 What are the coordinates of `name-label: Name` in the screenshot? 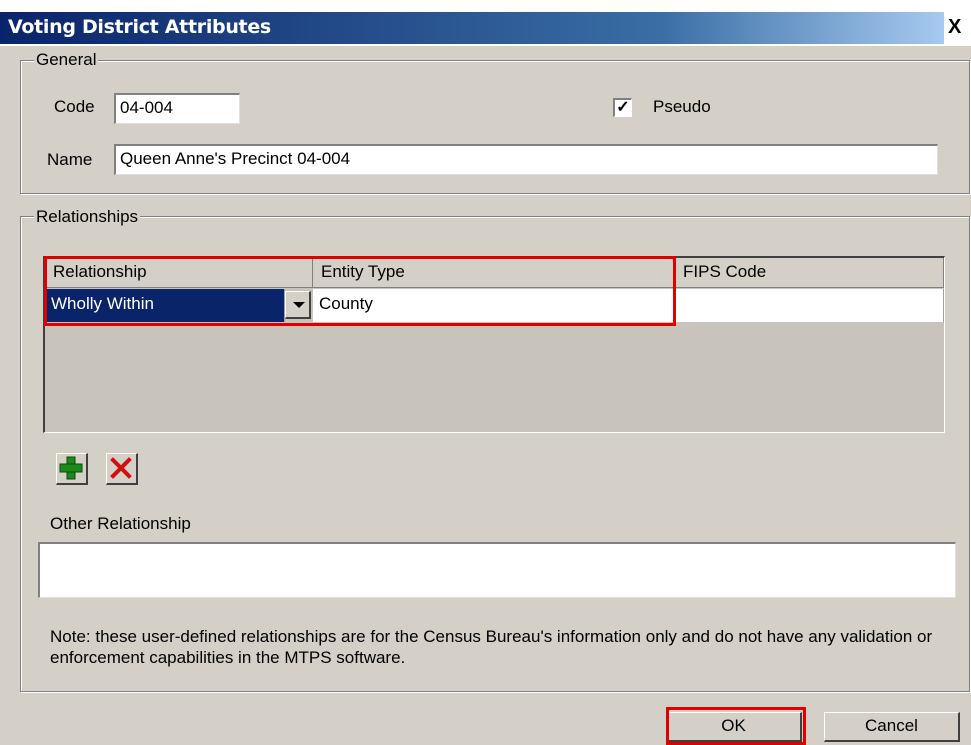 It's located at (70, 159).